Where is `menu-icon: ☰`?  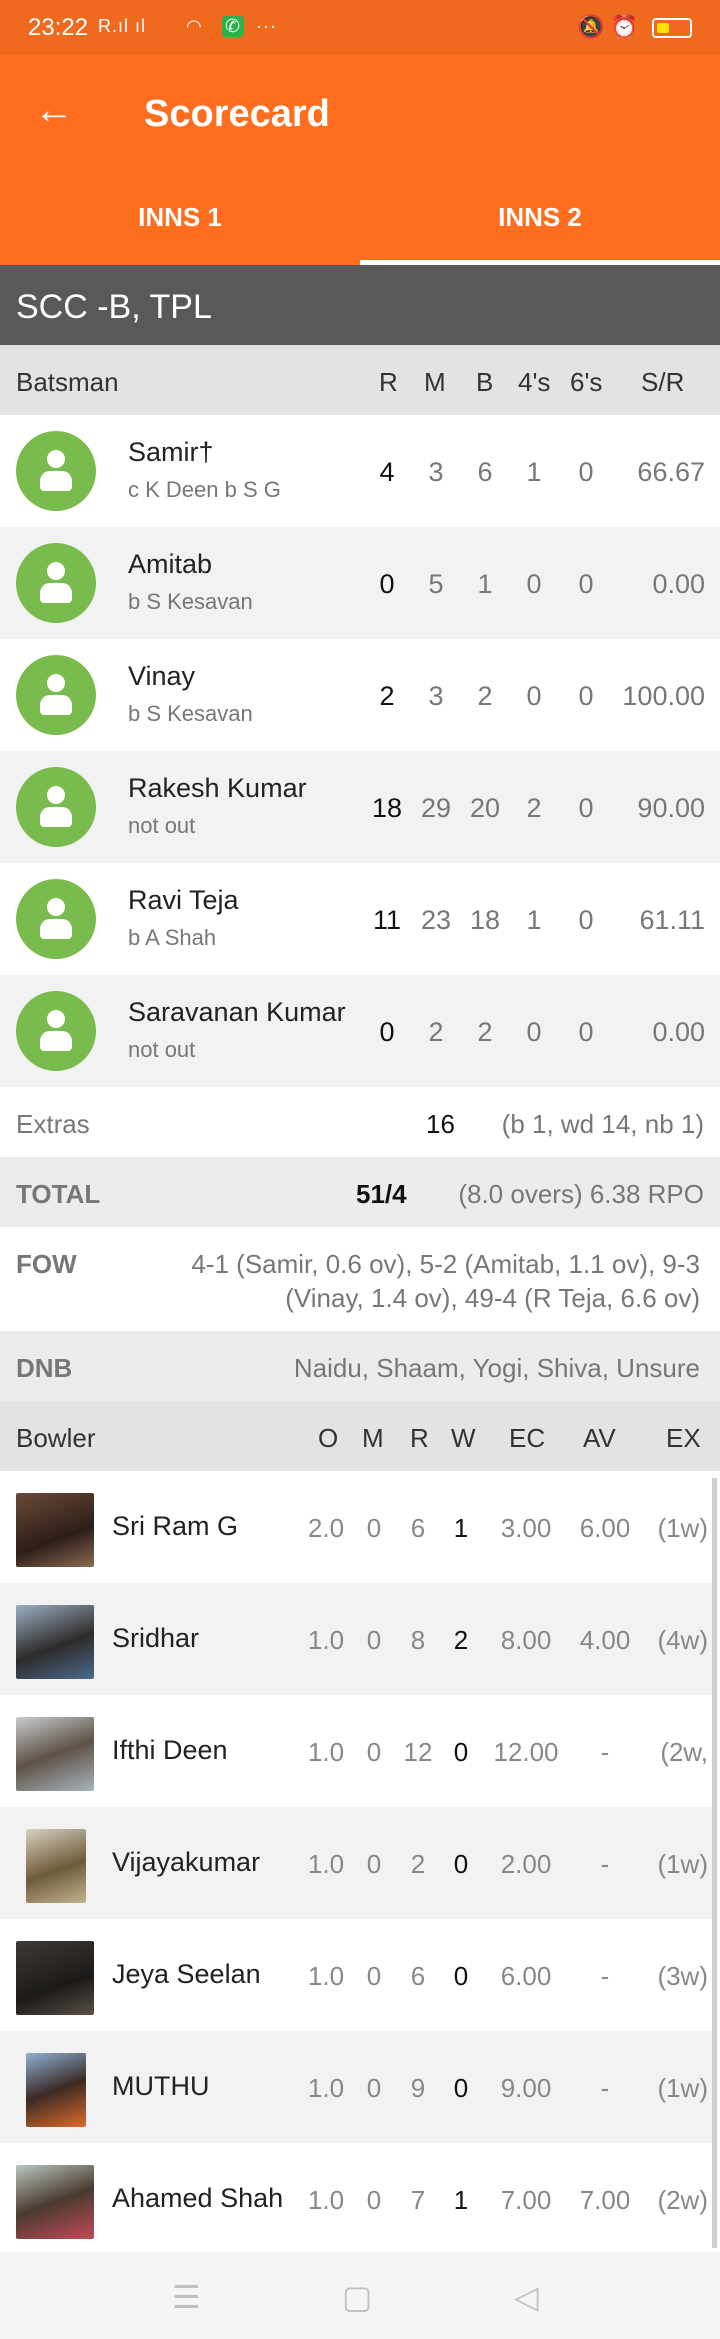 menu-icon: ☰ is located at coordinates (186, 2297).